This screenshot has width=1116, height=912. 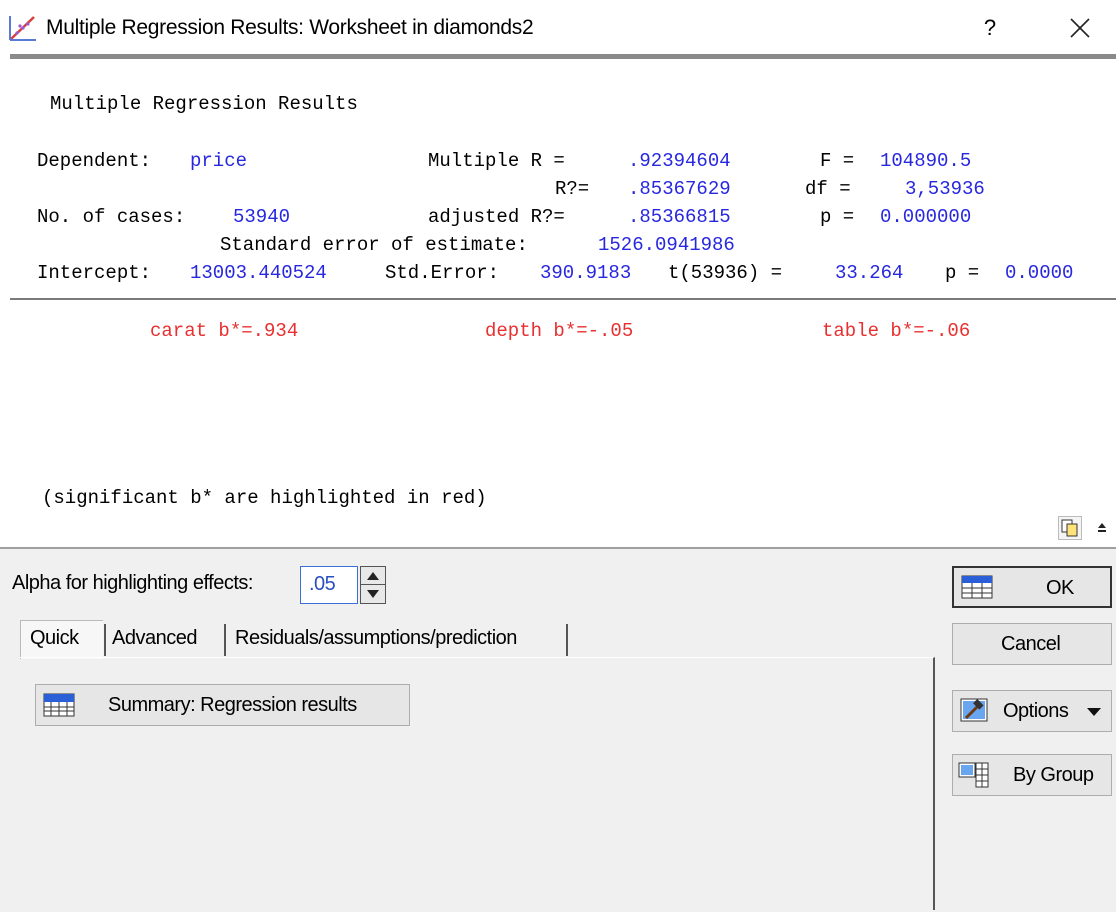 What do you see at coordinates (132, 583) in the screenshot?
I see `alpha-label: Alpha for highlighting effects:` at bounding box center [132, 583].